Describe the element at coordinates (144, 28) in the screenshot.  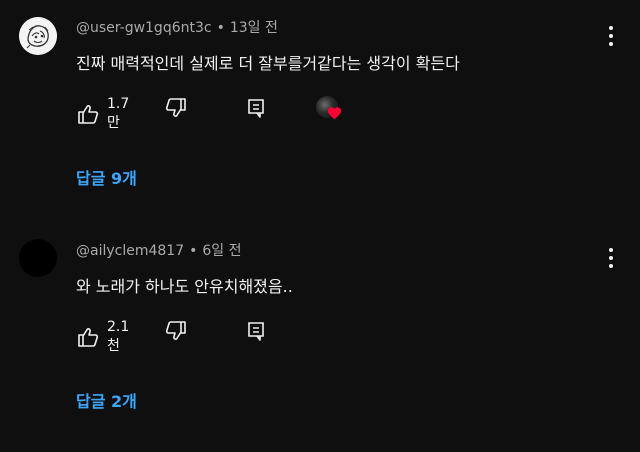
I see `author-name: @user-gw1gq6nt3c` at that location.